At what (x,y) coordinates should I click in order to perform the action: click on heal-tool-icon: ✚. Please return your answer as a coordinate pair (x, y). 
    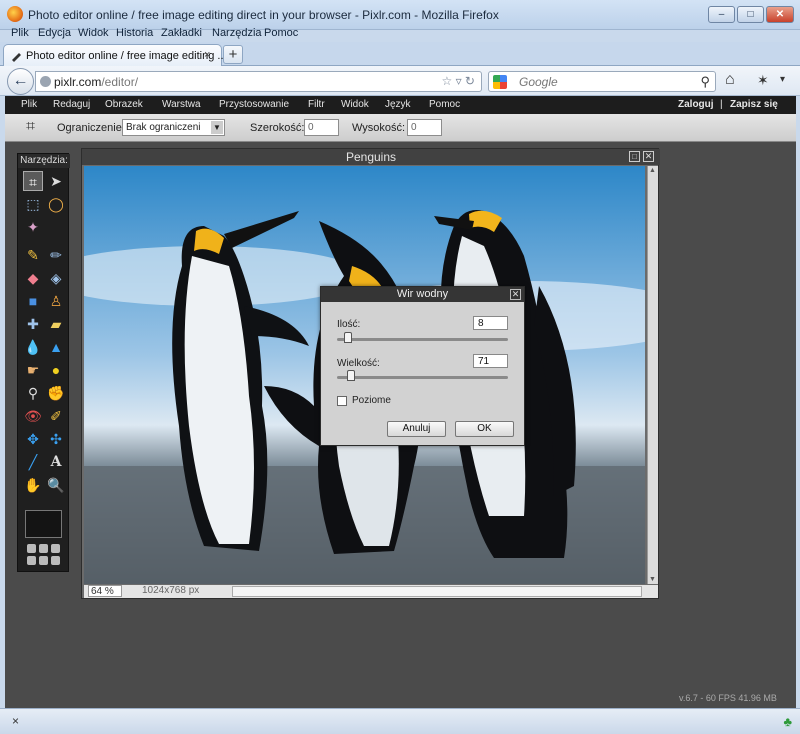
    Looking at the image, I should click on (33, 324).